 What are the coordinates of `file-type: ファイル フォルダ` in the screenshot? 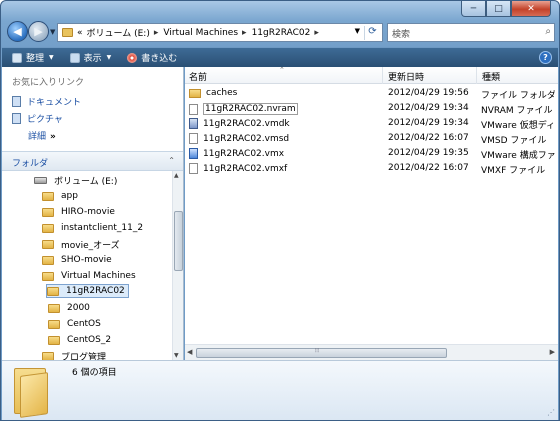 It's located at (518, 96).